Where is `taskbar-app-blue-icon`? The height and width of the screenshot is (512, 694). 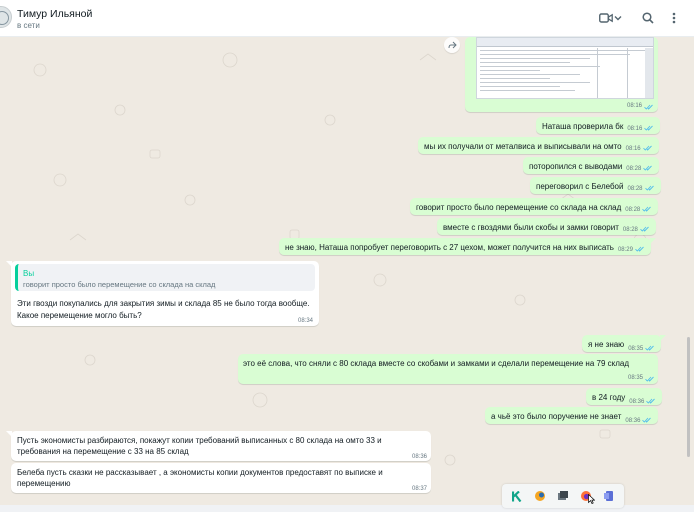 taskbar-app-blue-icon is located at coordinates (609, 496).